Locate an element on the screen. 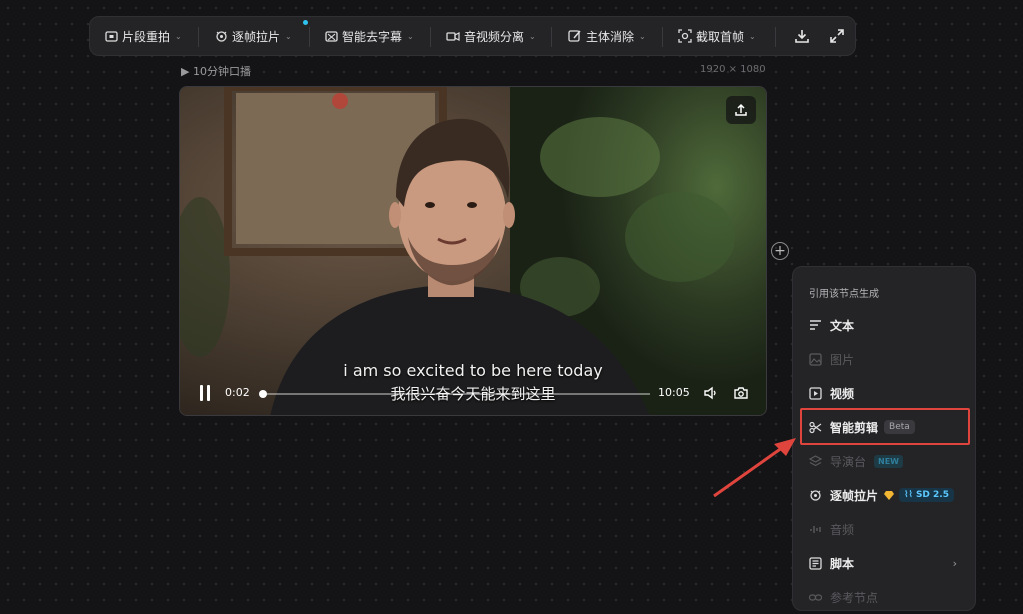 The width and height of the screenshot is (1023, 614). chevron-right-icon: › is located at coordinates (954, 563).